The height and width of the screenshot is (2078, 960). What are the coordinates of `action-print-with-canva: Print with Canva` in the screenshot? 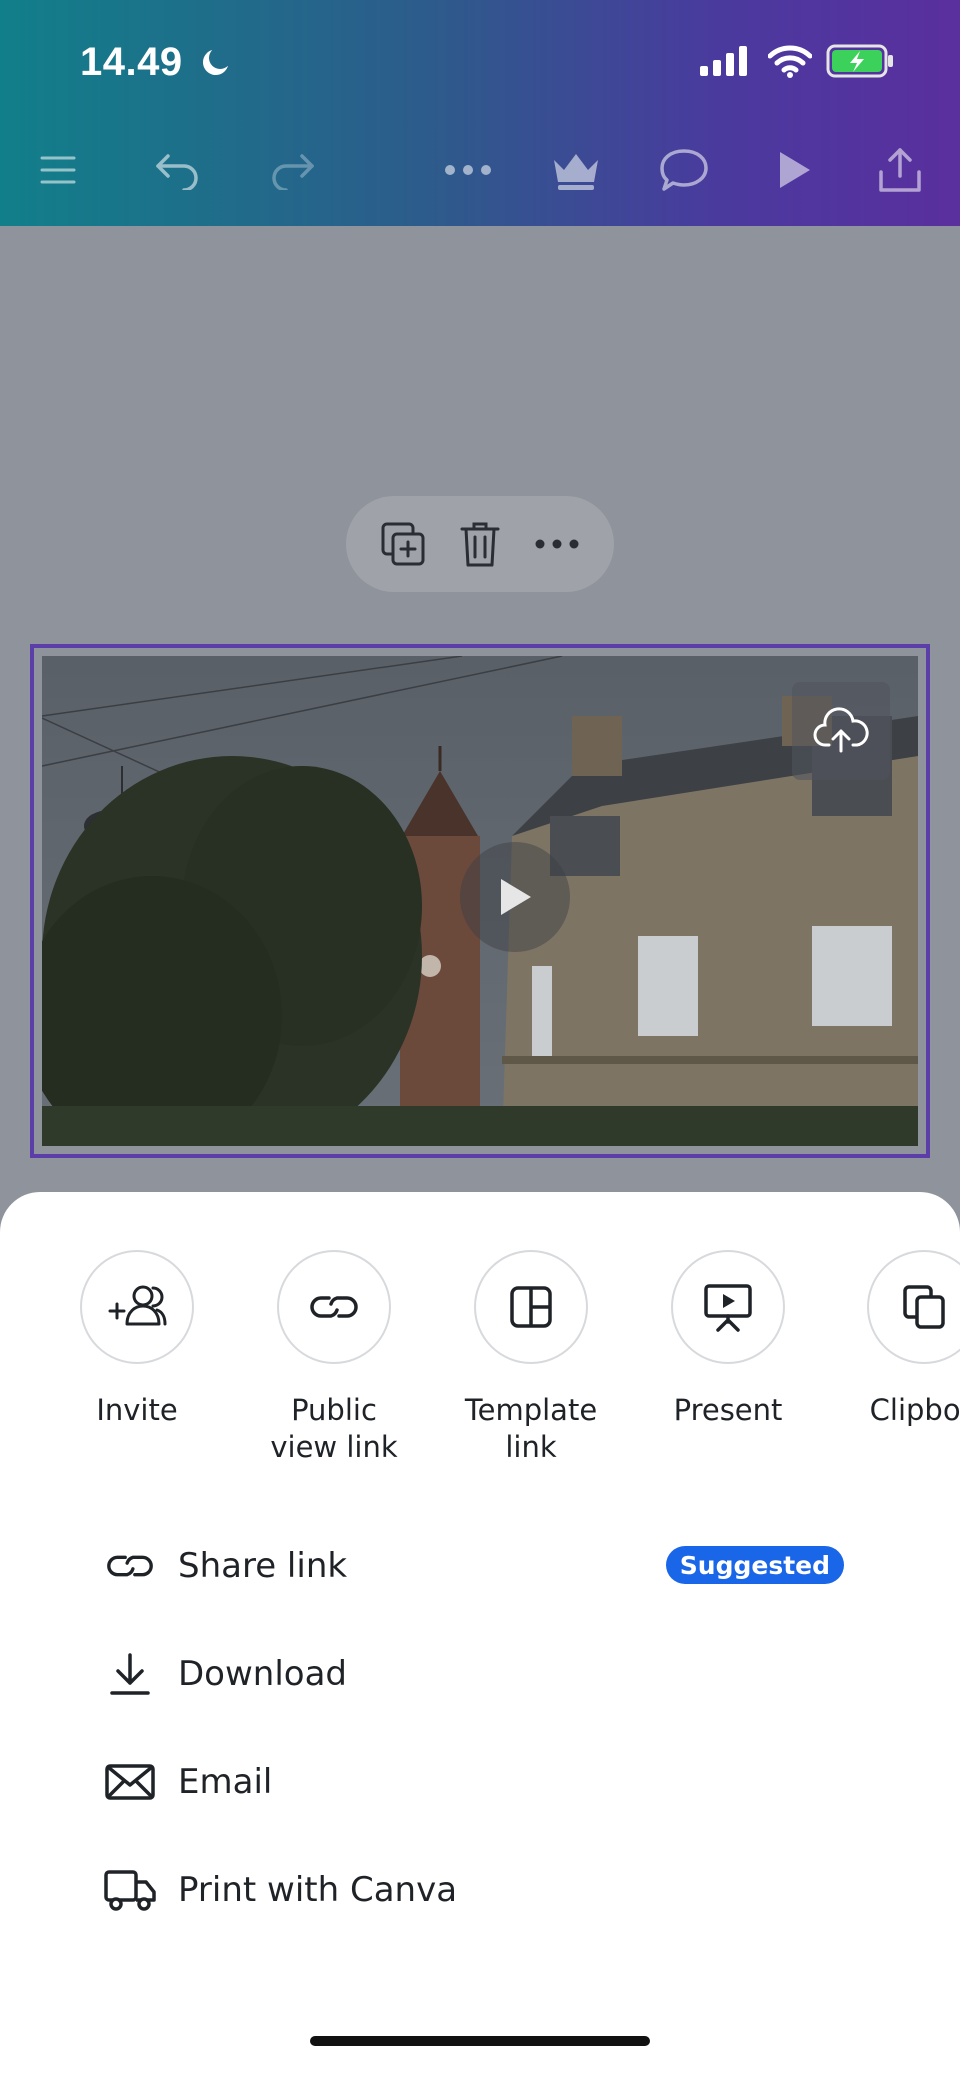 It's located at (480, 1890).